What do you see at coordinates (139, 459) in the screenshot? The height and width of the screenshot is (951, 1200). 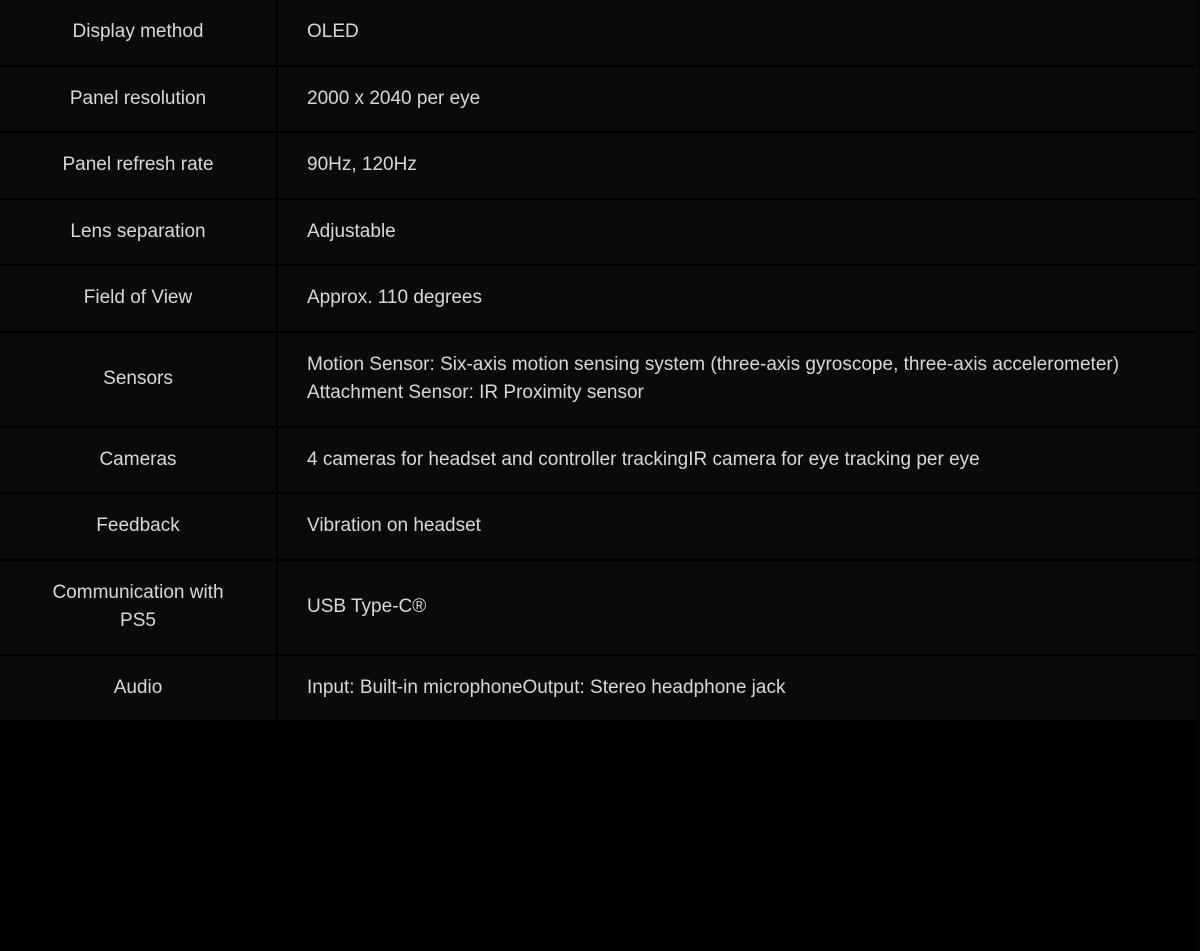 I see `spec-label: Cameras` at bounding box center [139, 459].